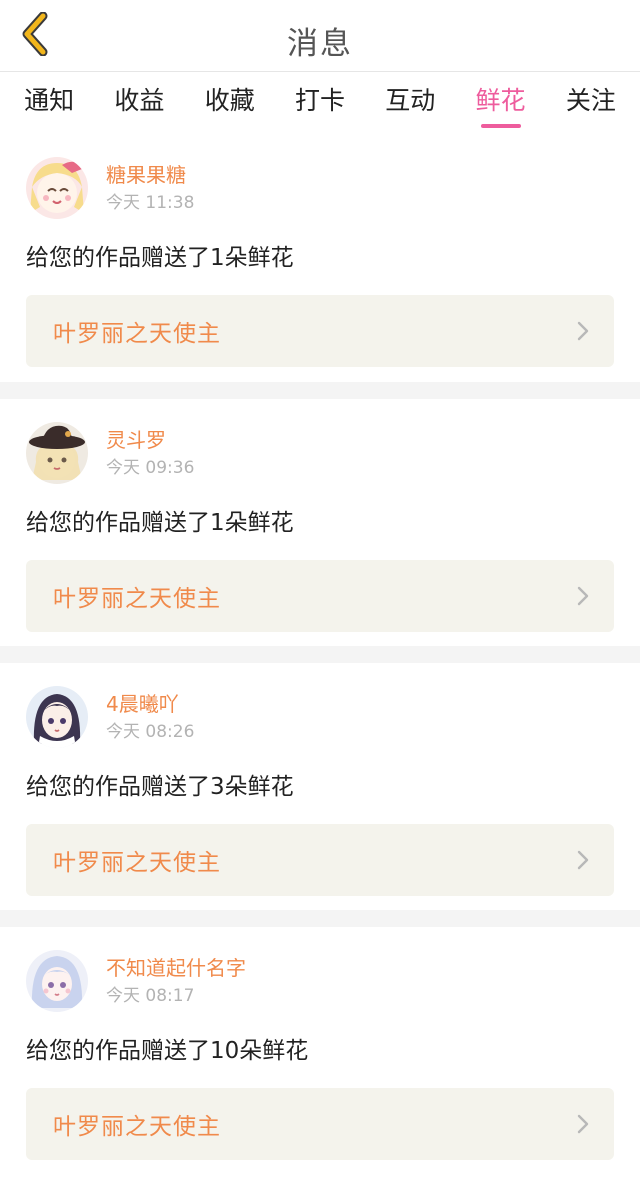  What do you see at coordinates (139, 100) in the screenshot?
I see `tab-label: 收益` at bounding box center [139, 100].